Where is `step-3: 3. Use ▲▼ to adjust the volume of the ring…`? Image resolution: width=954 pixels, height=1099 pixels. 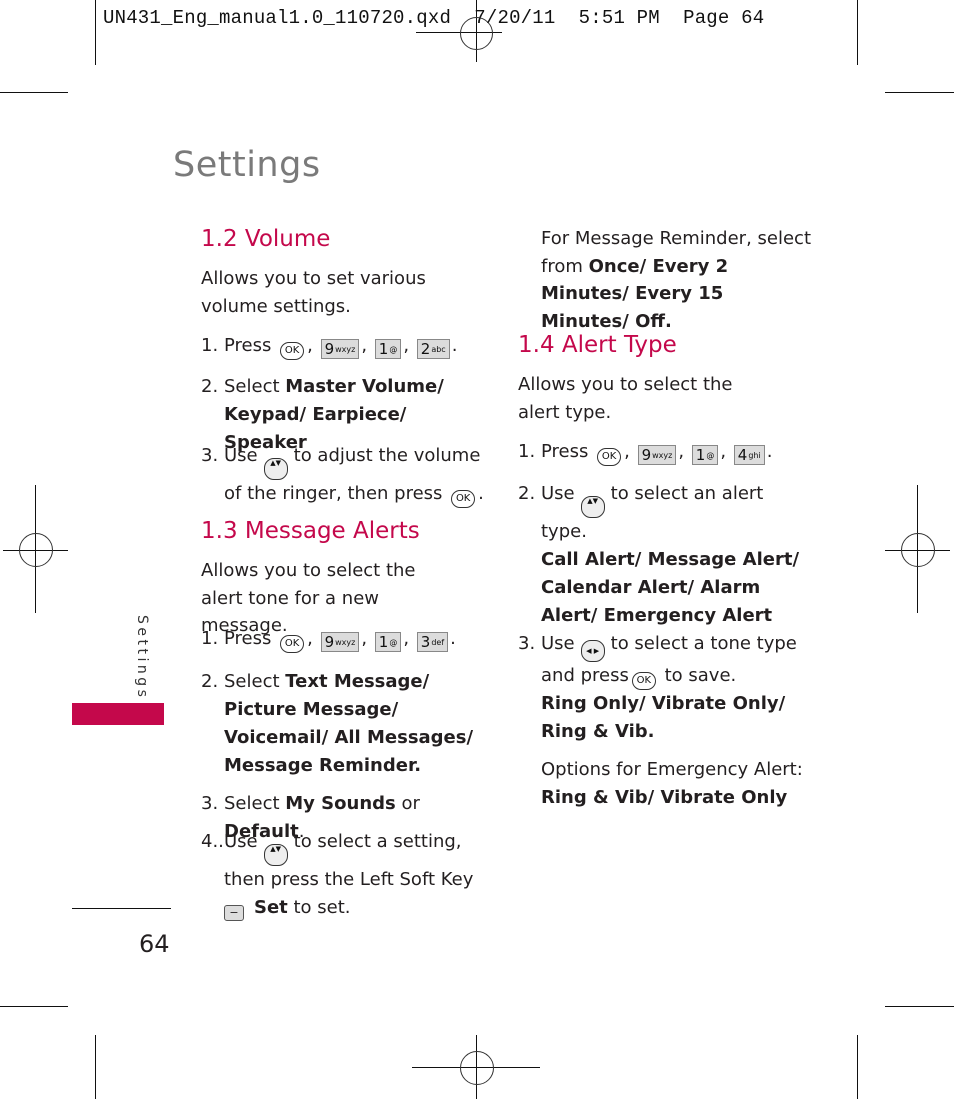 step-3: 3. Use ▲▼ to adjust the volume of the ring… is located at coordinates (346, 475).